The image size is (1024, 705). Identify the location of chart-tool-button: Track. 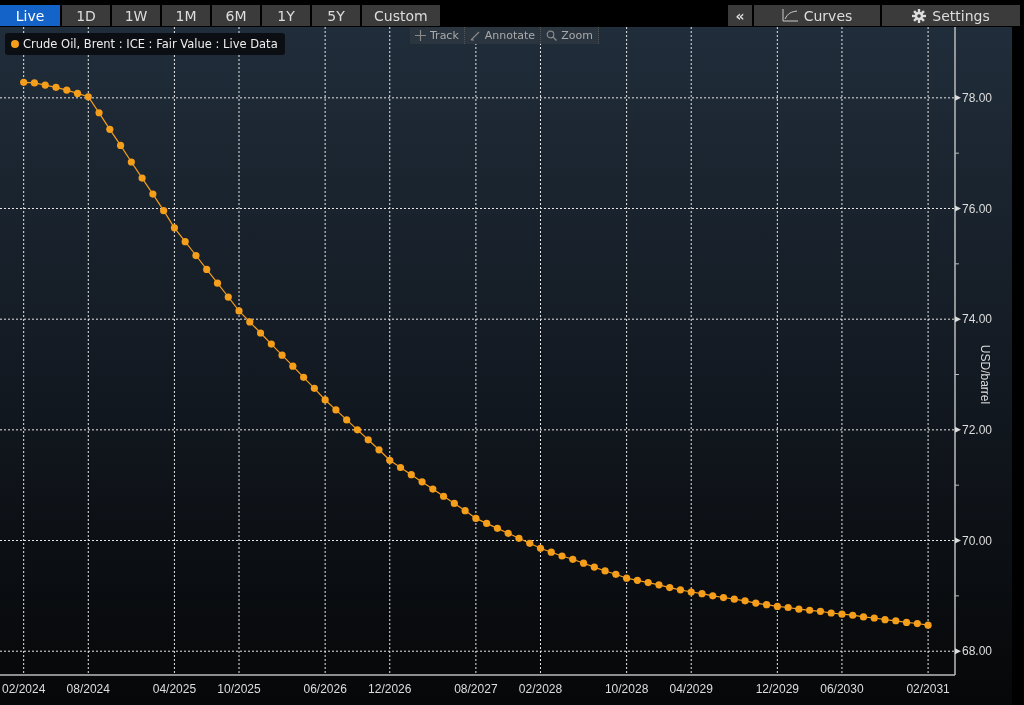
(437, 35).